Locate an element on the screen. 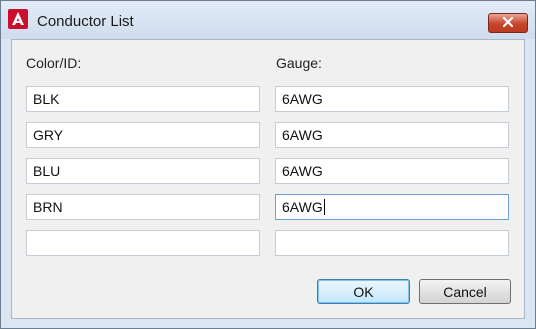  gauge-field-4-value: 6AWG is located at coordinates (302, 207).